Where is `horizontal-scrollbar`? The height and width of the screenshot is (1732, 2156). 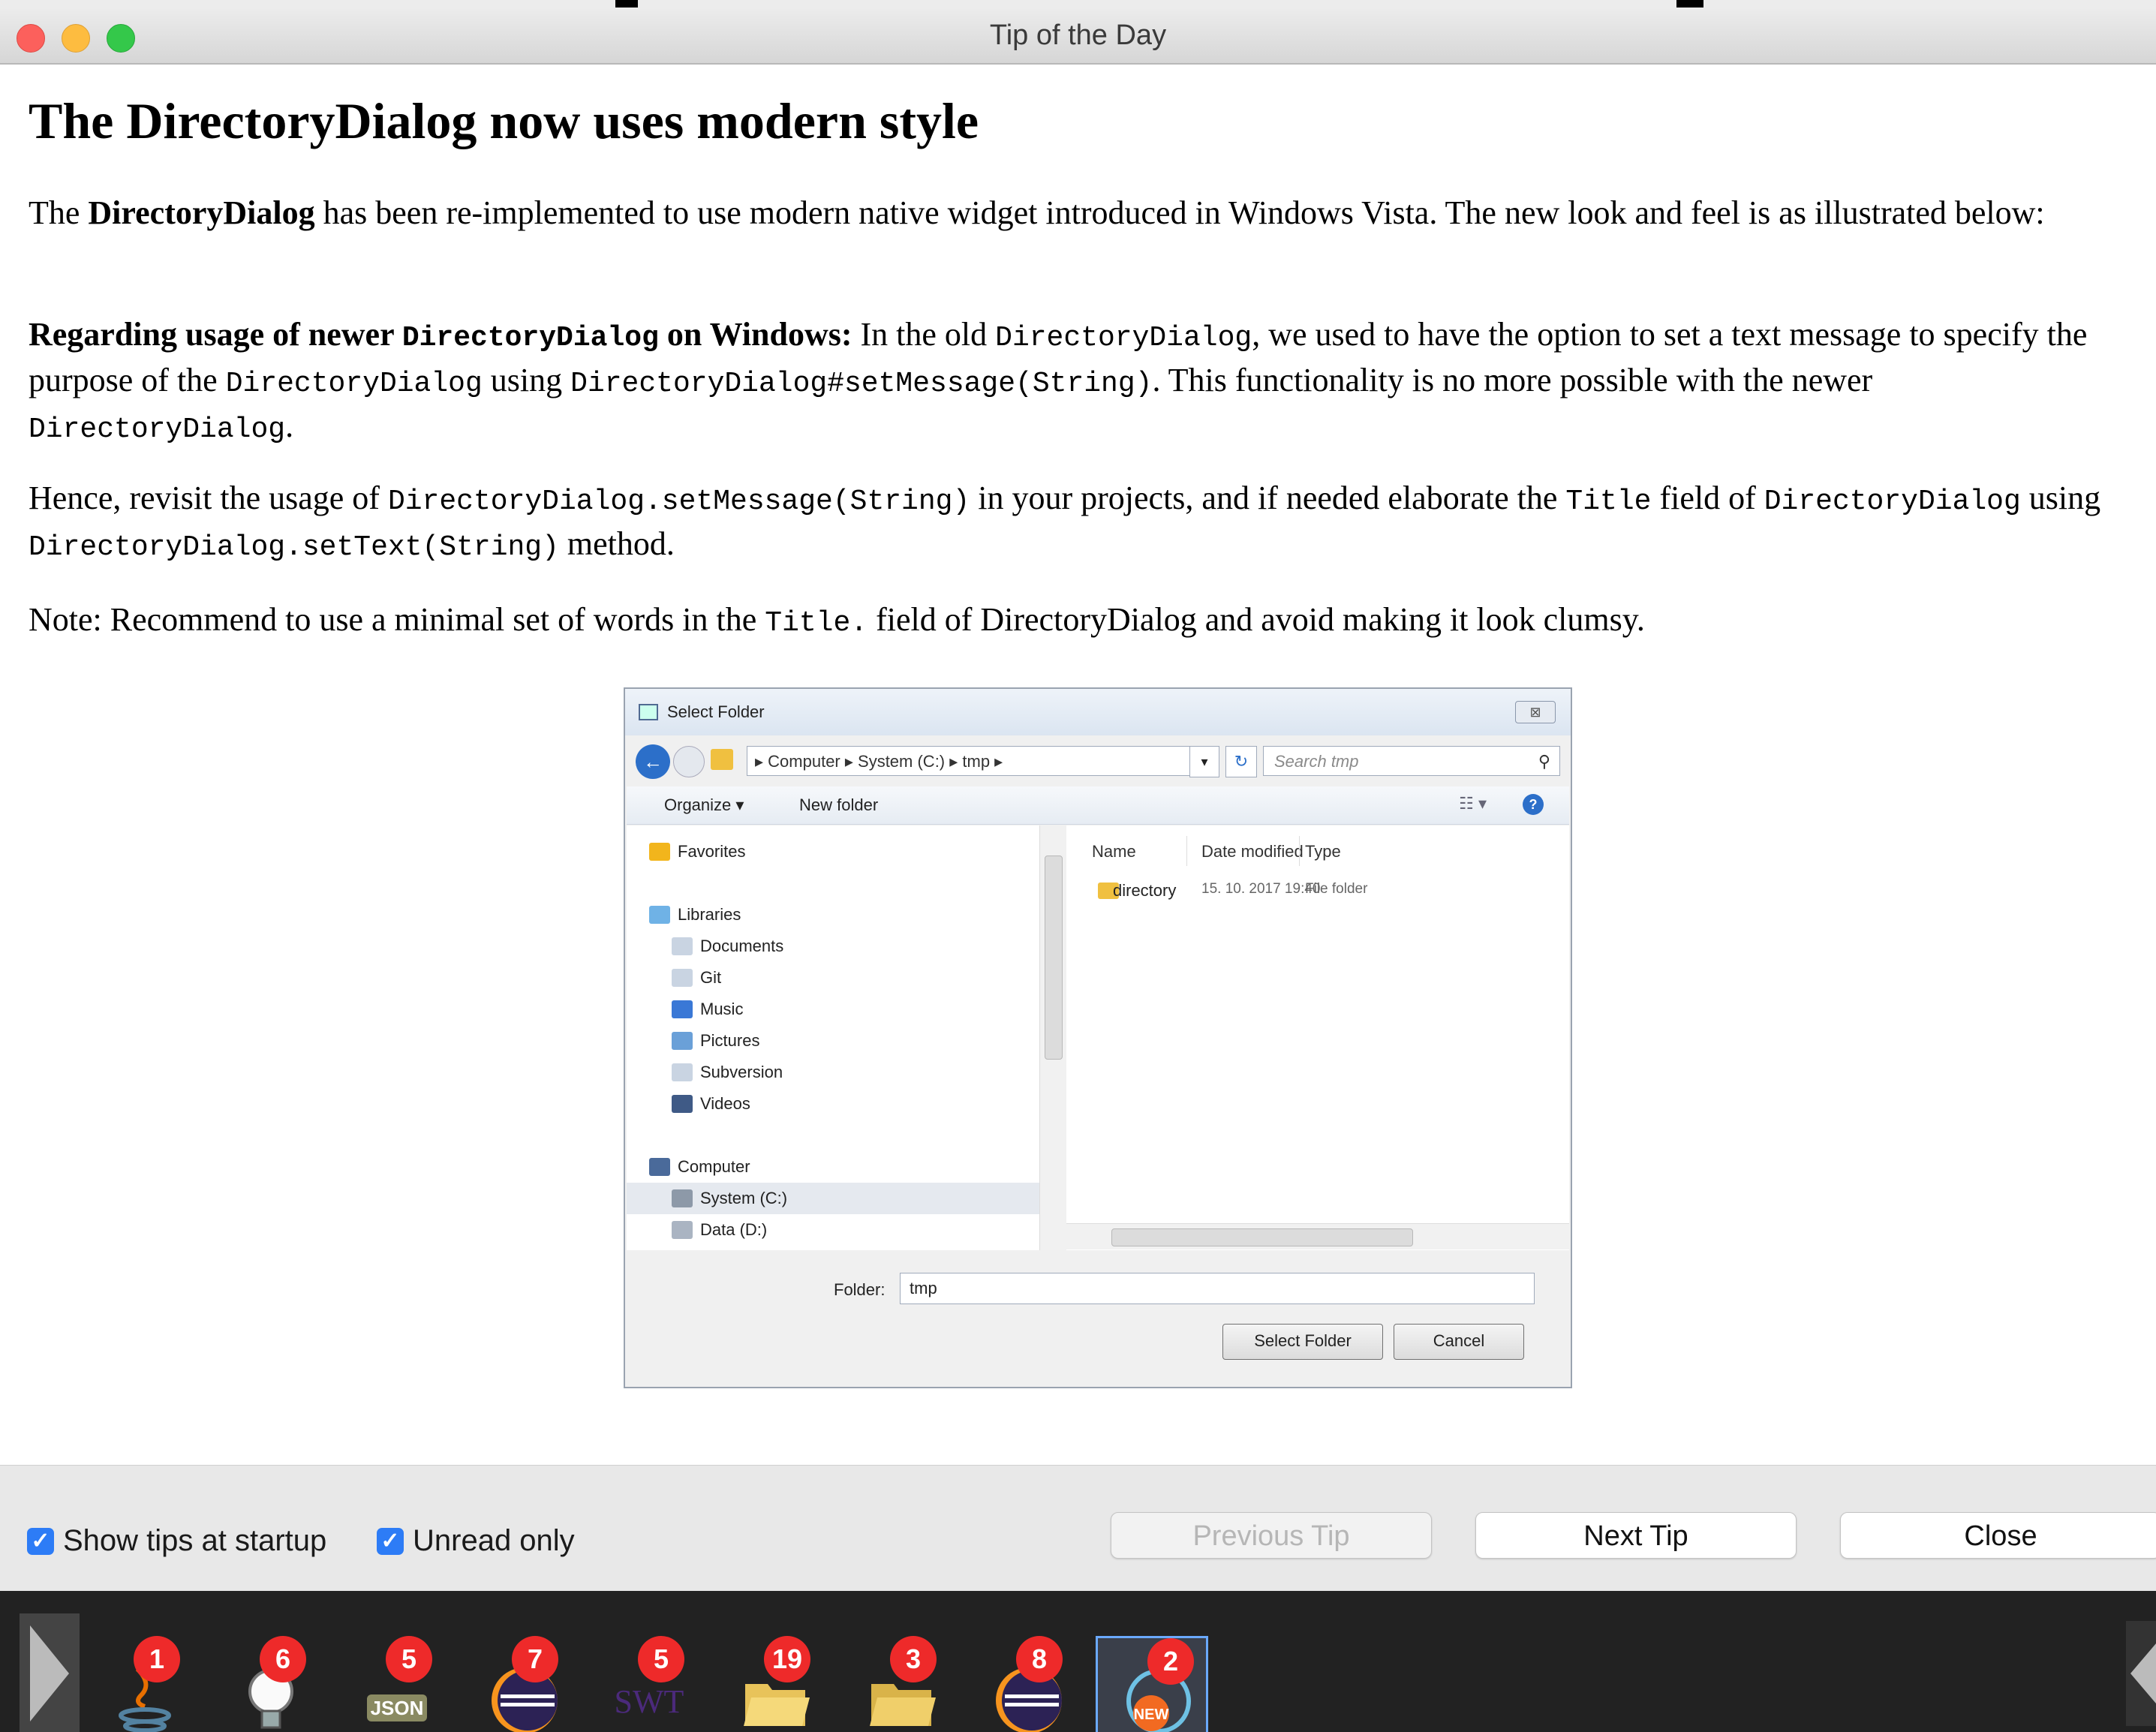
horizontal-scrollbar is located at coordinates (1317, 1236).